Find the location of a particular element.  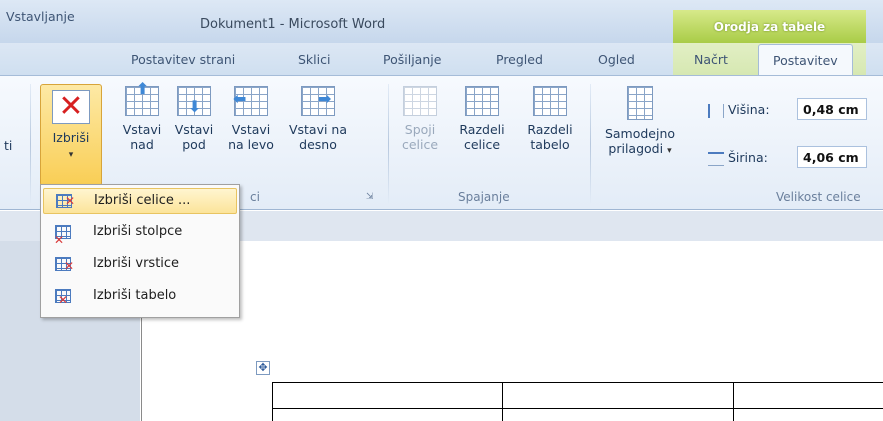

delete-button: ✕ Izbriši ▾ is located at coordinates (71, 135).